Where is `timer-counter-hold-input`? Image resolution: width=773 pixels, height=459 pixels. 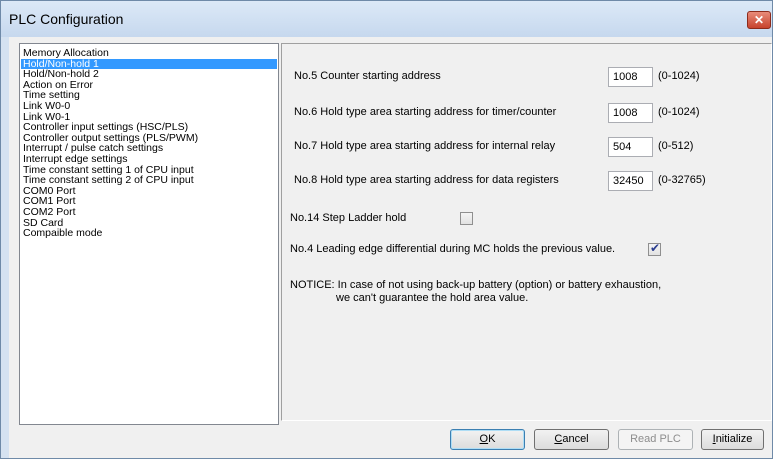
timer-counter-hold-input is located at coordinates (630, 113).